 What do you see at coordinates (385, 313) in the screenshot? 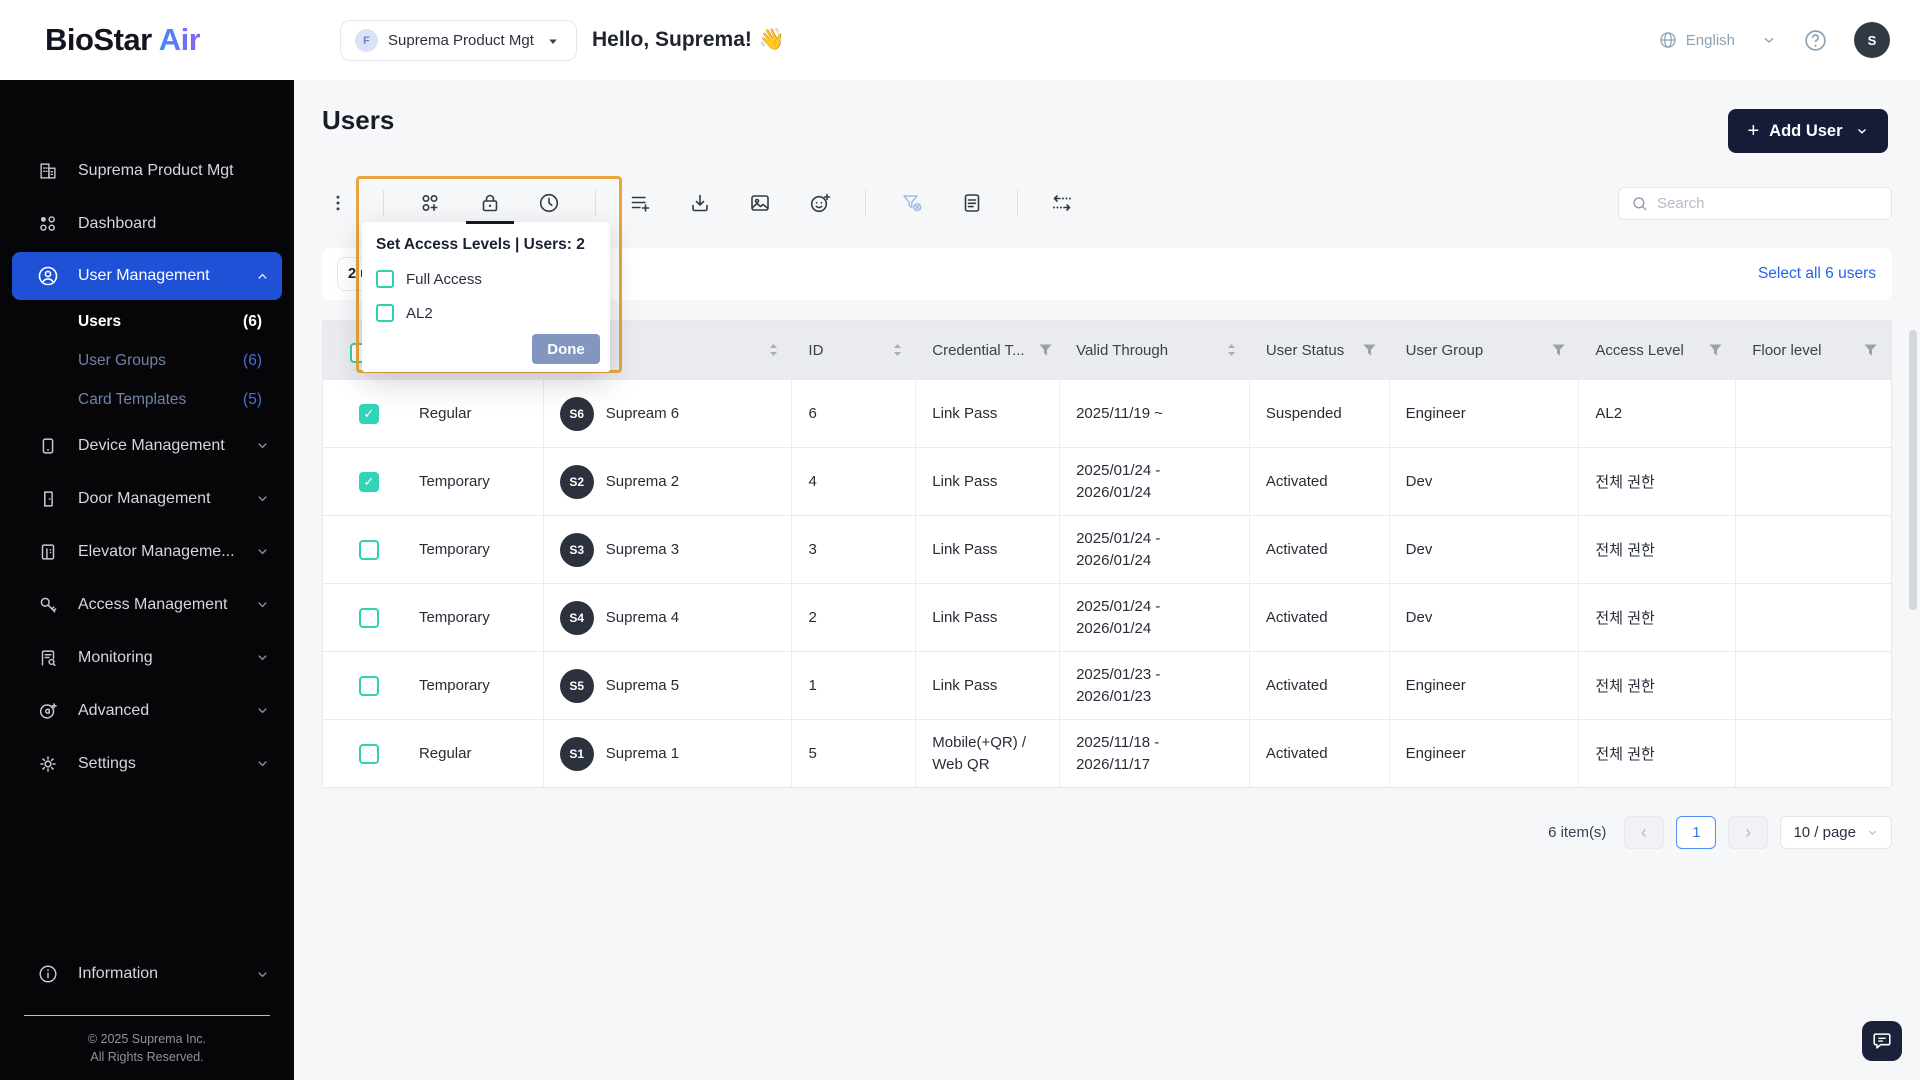
I see `al2-checkbox` at bounding box center [385, 313].